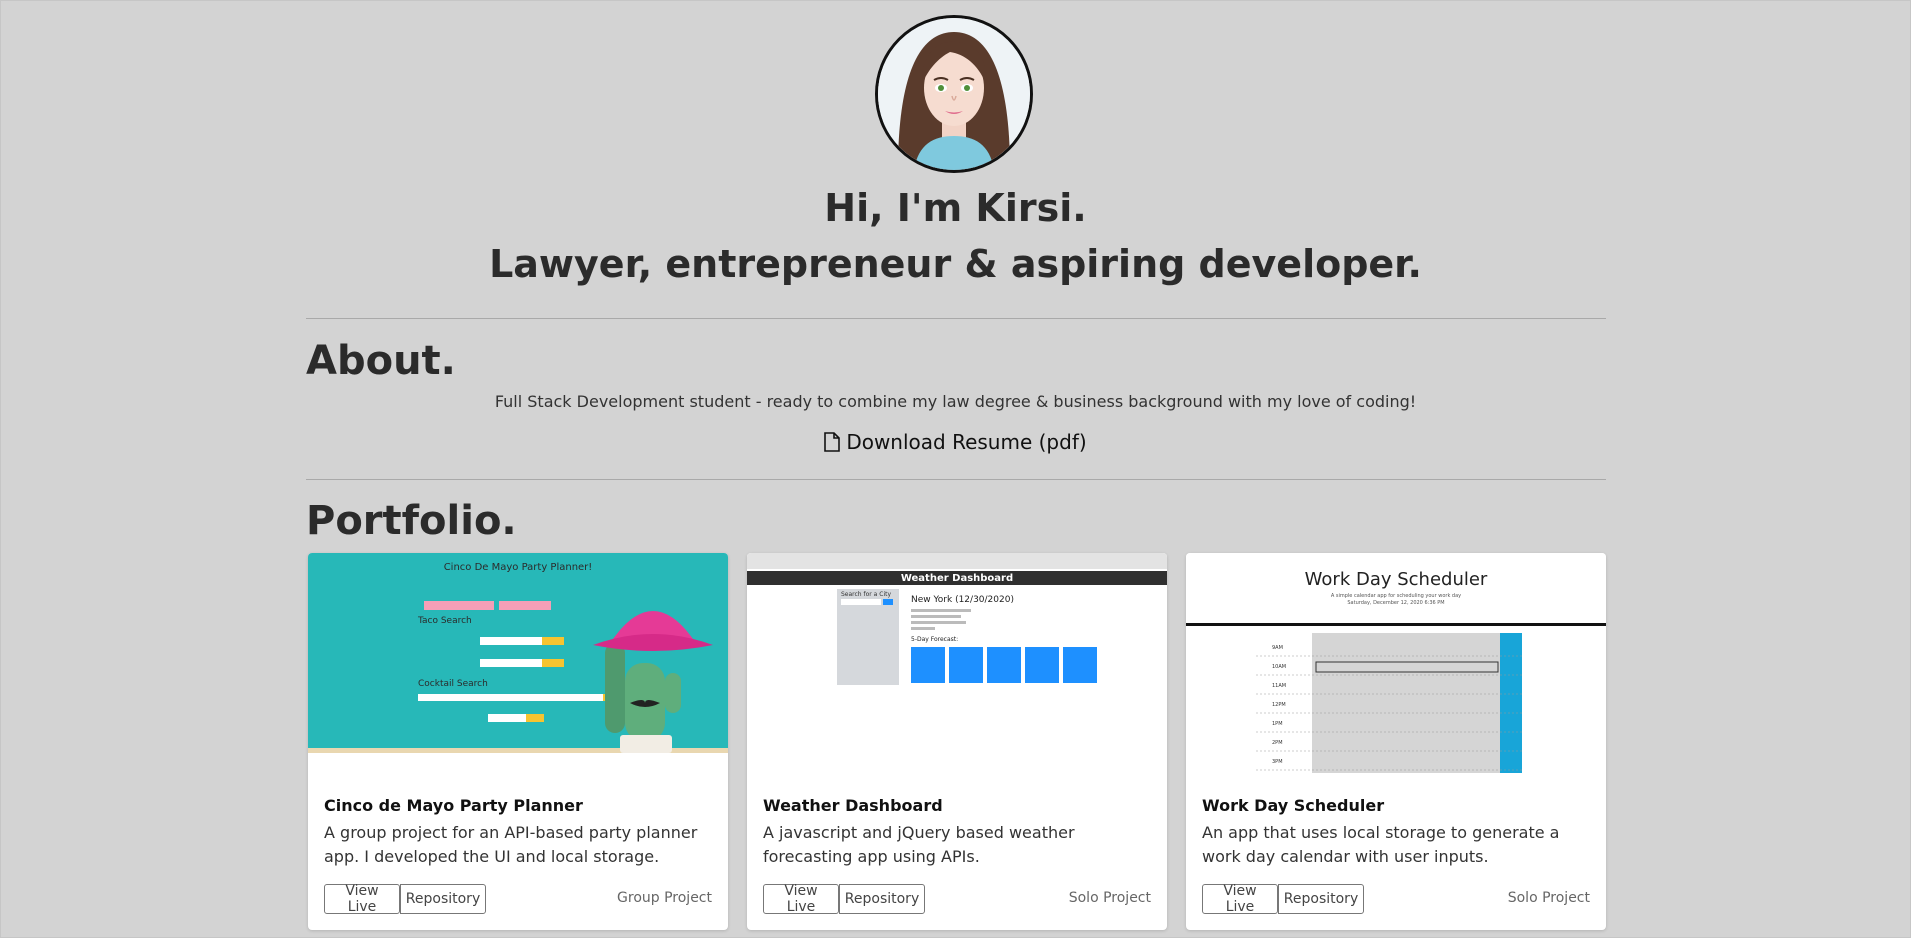 The image size is (1911, 938). What do you see at coordinates (381, 361) in the screenshot?
I see `about-heading: About.` at bounding box center [381, 361].